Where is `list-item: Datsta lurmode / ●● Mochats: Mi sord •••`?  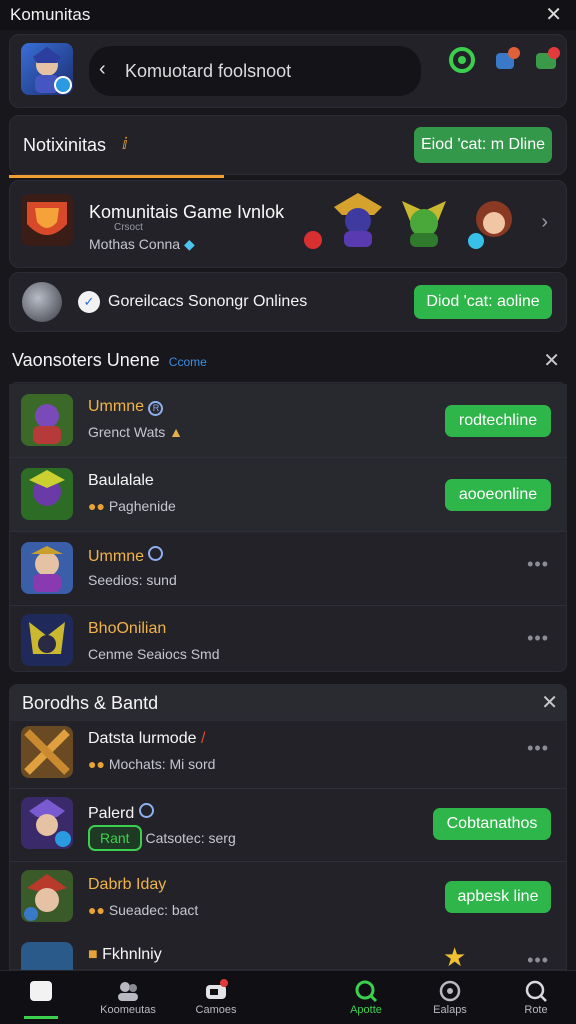 list-item: Datsta lurmode / ●● Mochats: Mi sord ••• is located at coordinates (288, 752).